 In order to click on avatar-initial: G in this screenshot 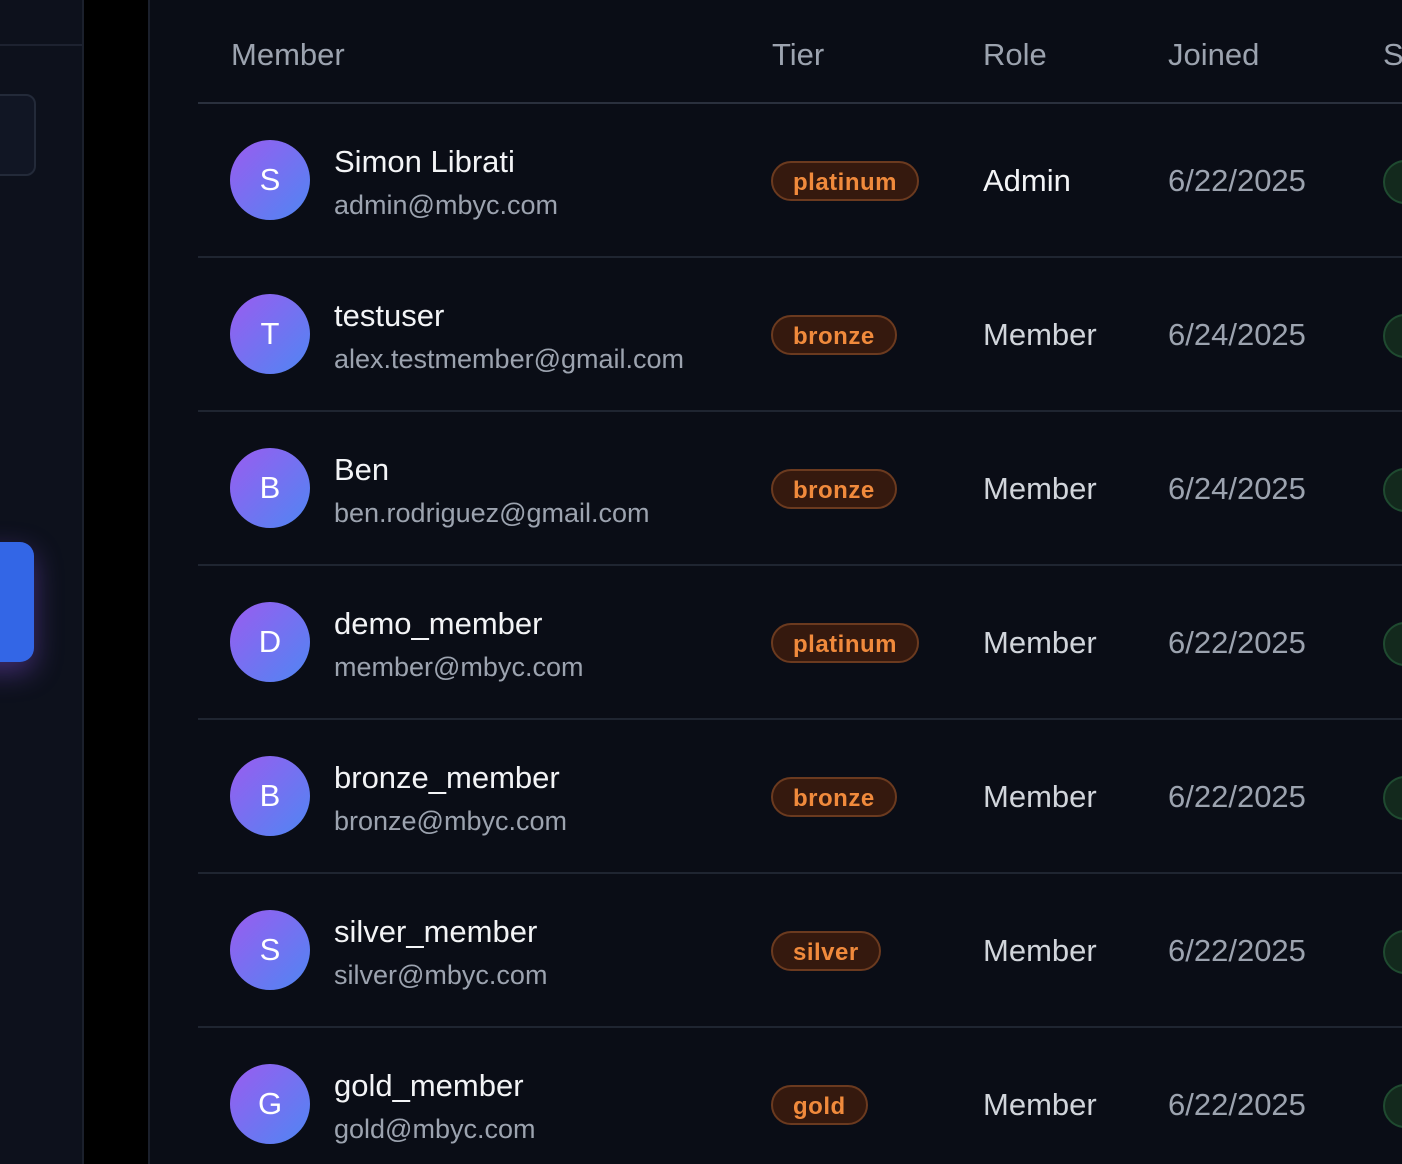, I will do `click(270, 1103)`.